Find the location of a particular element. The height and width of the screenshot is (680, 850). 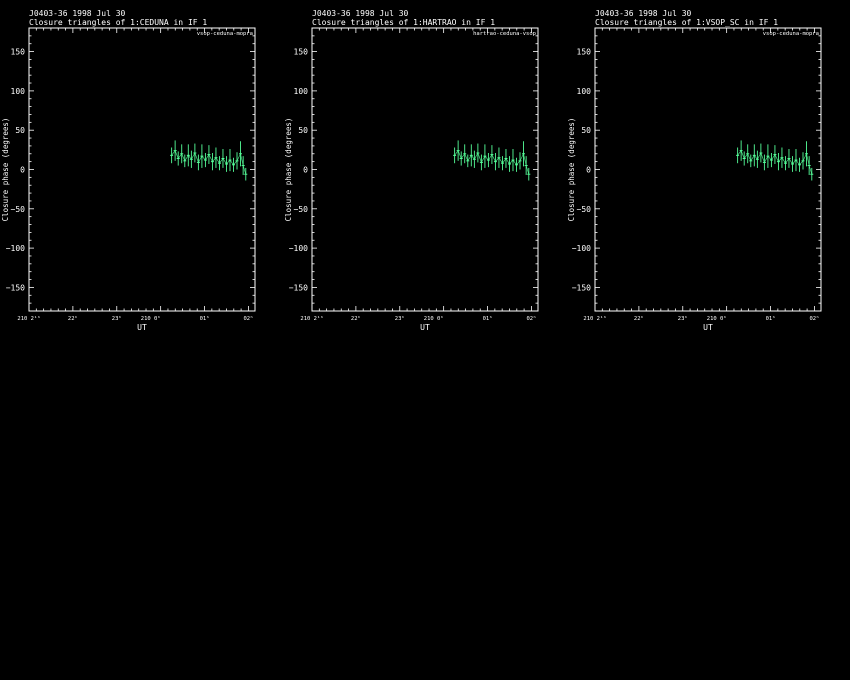

baseline-label: hartrao-ceduna-vsop is located at coordinates (504, 34).